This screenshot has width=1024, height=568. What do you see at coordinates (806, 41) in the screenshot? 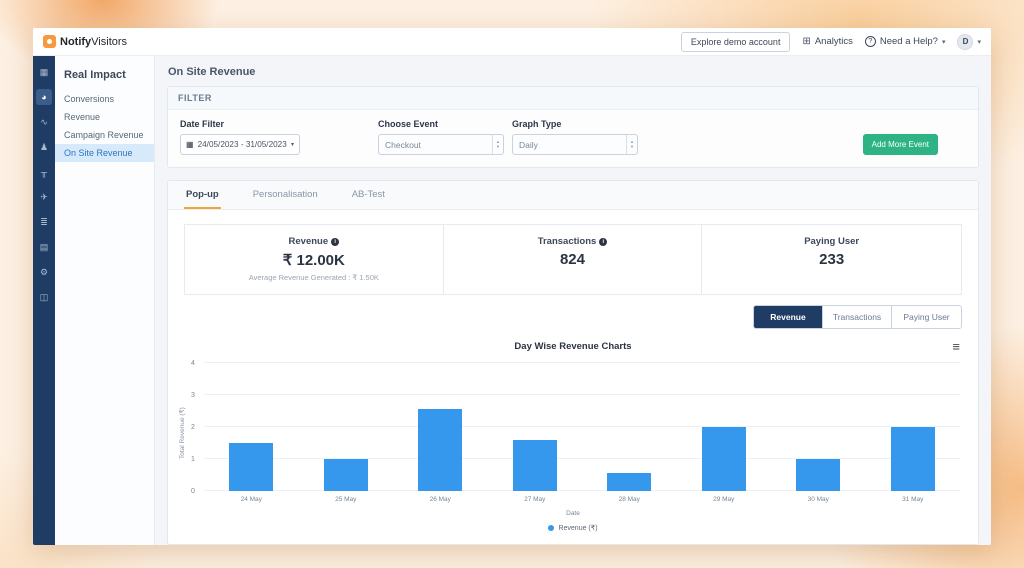
I see `apps-grid-icon: ⊞` at bounding box center [806, 41].